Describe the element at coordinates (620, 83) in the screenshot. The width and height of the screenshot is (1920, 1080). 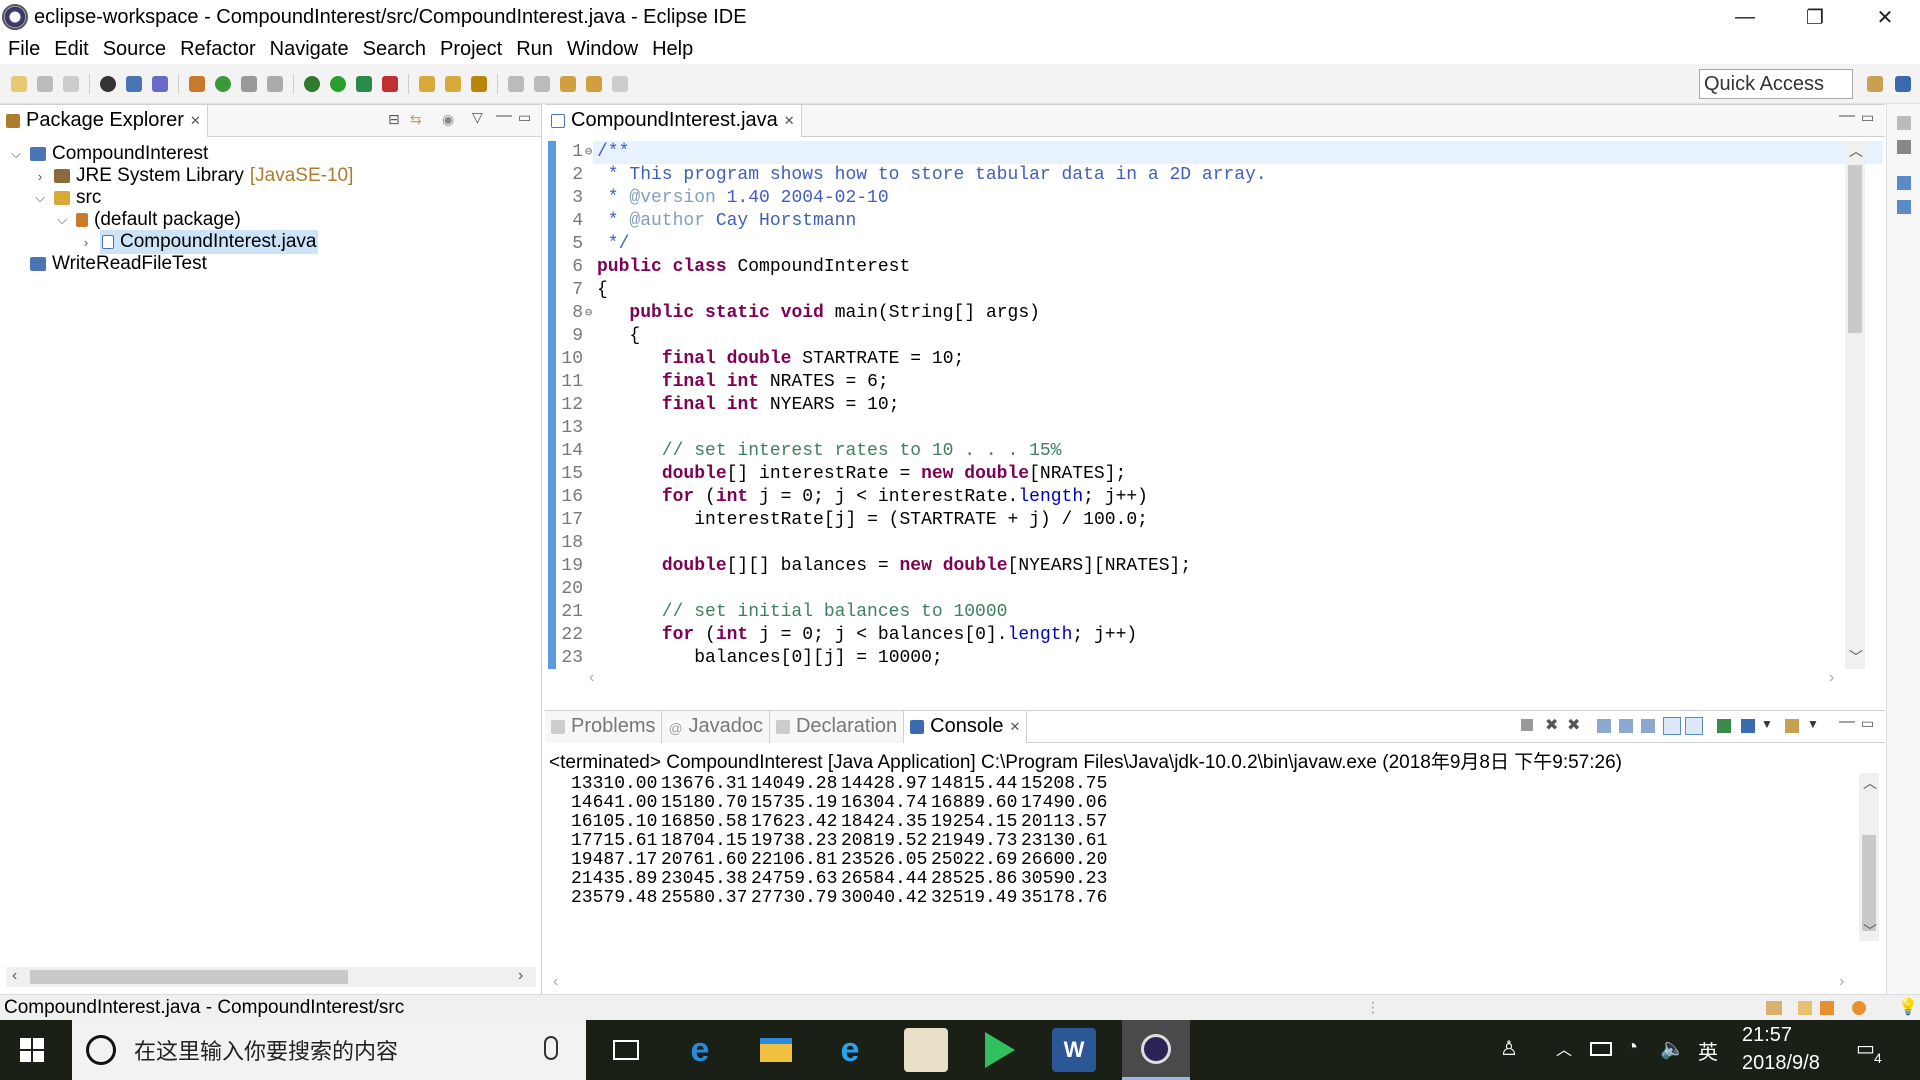
I see `forward-icon` at that location.